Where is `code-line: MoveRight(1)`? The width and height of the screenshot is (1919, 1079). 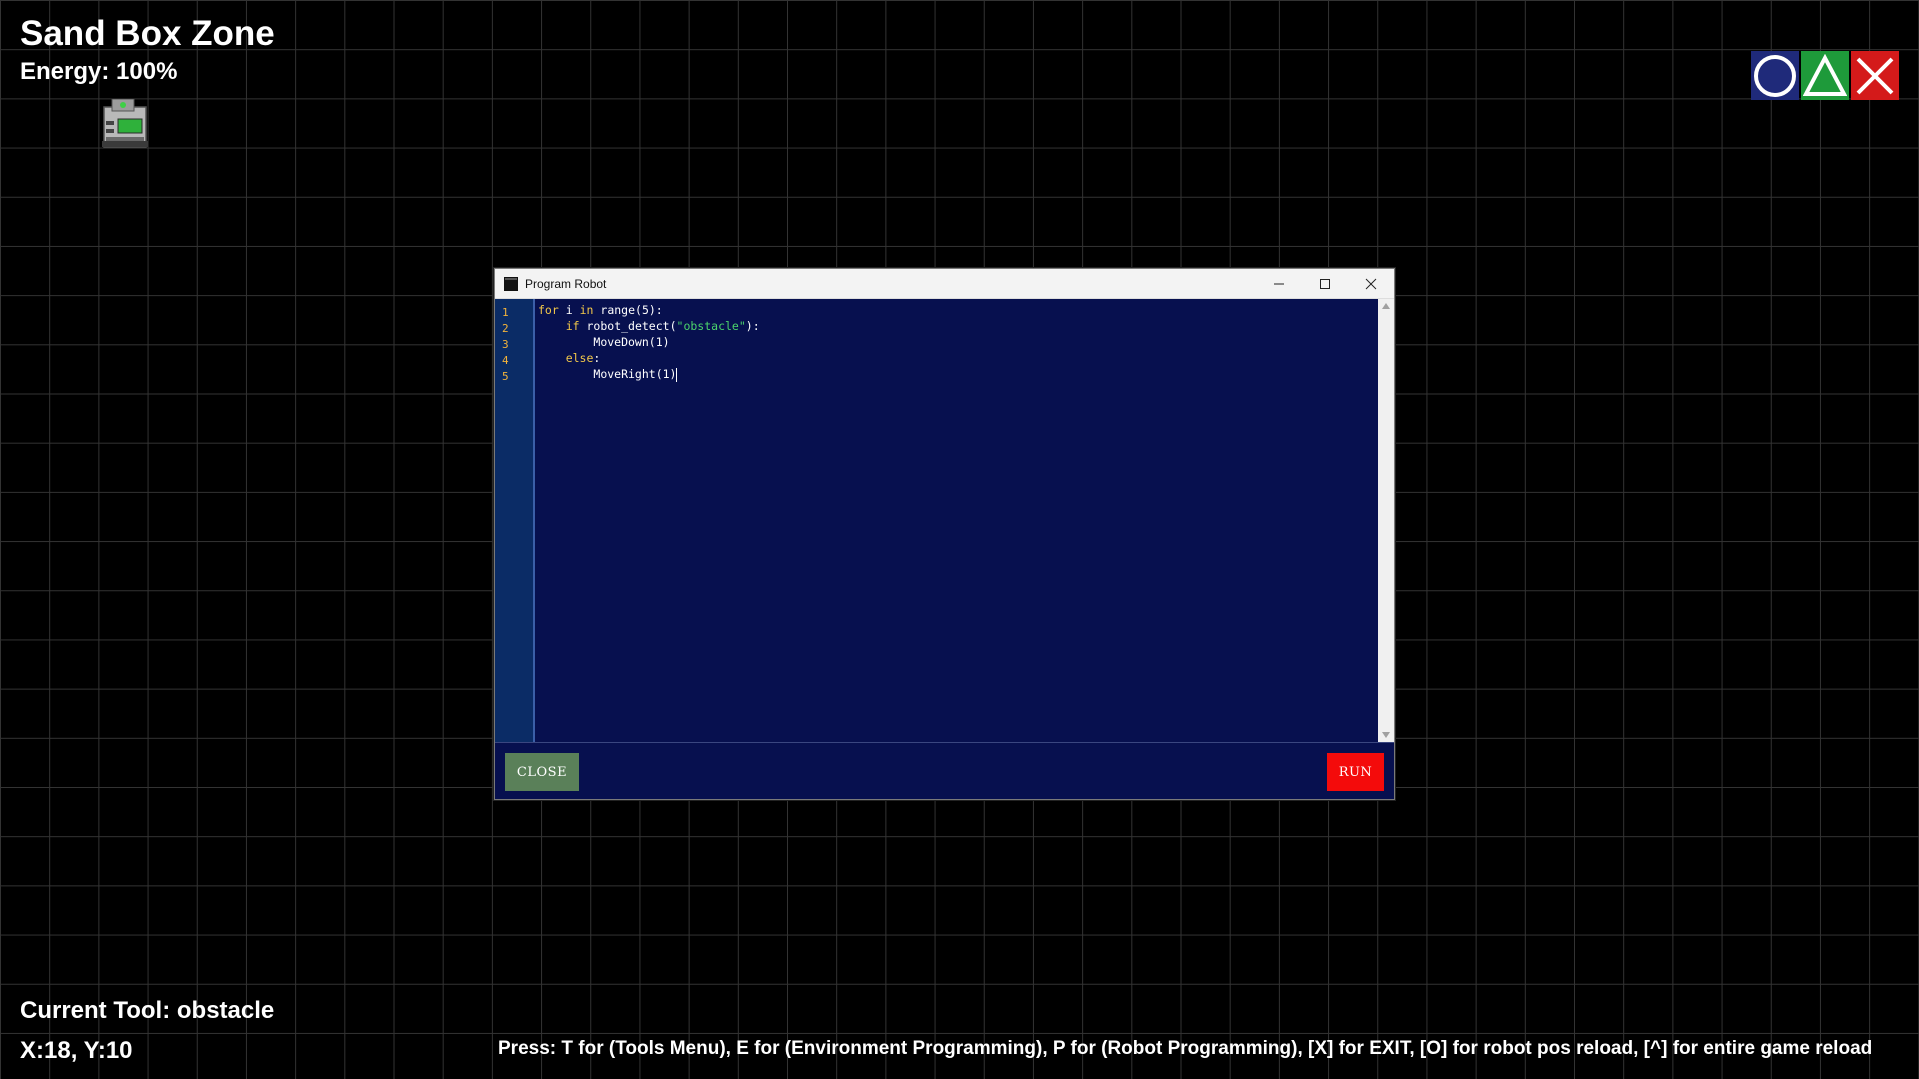
code-line: MoveRight(1) is located at coordinates (635, 374).